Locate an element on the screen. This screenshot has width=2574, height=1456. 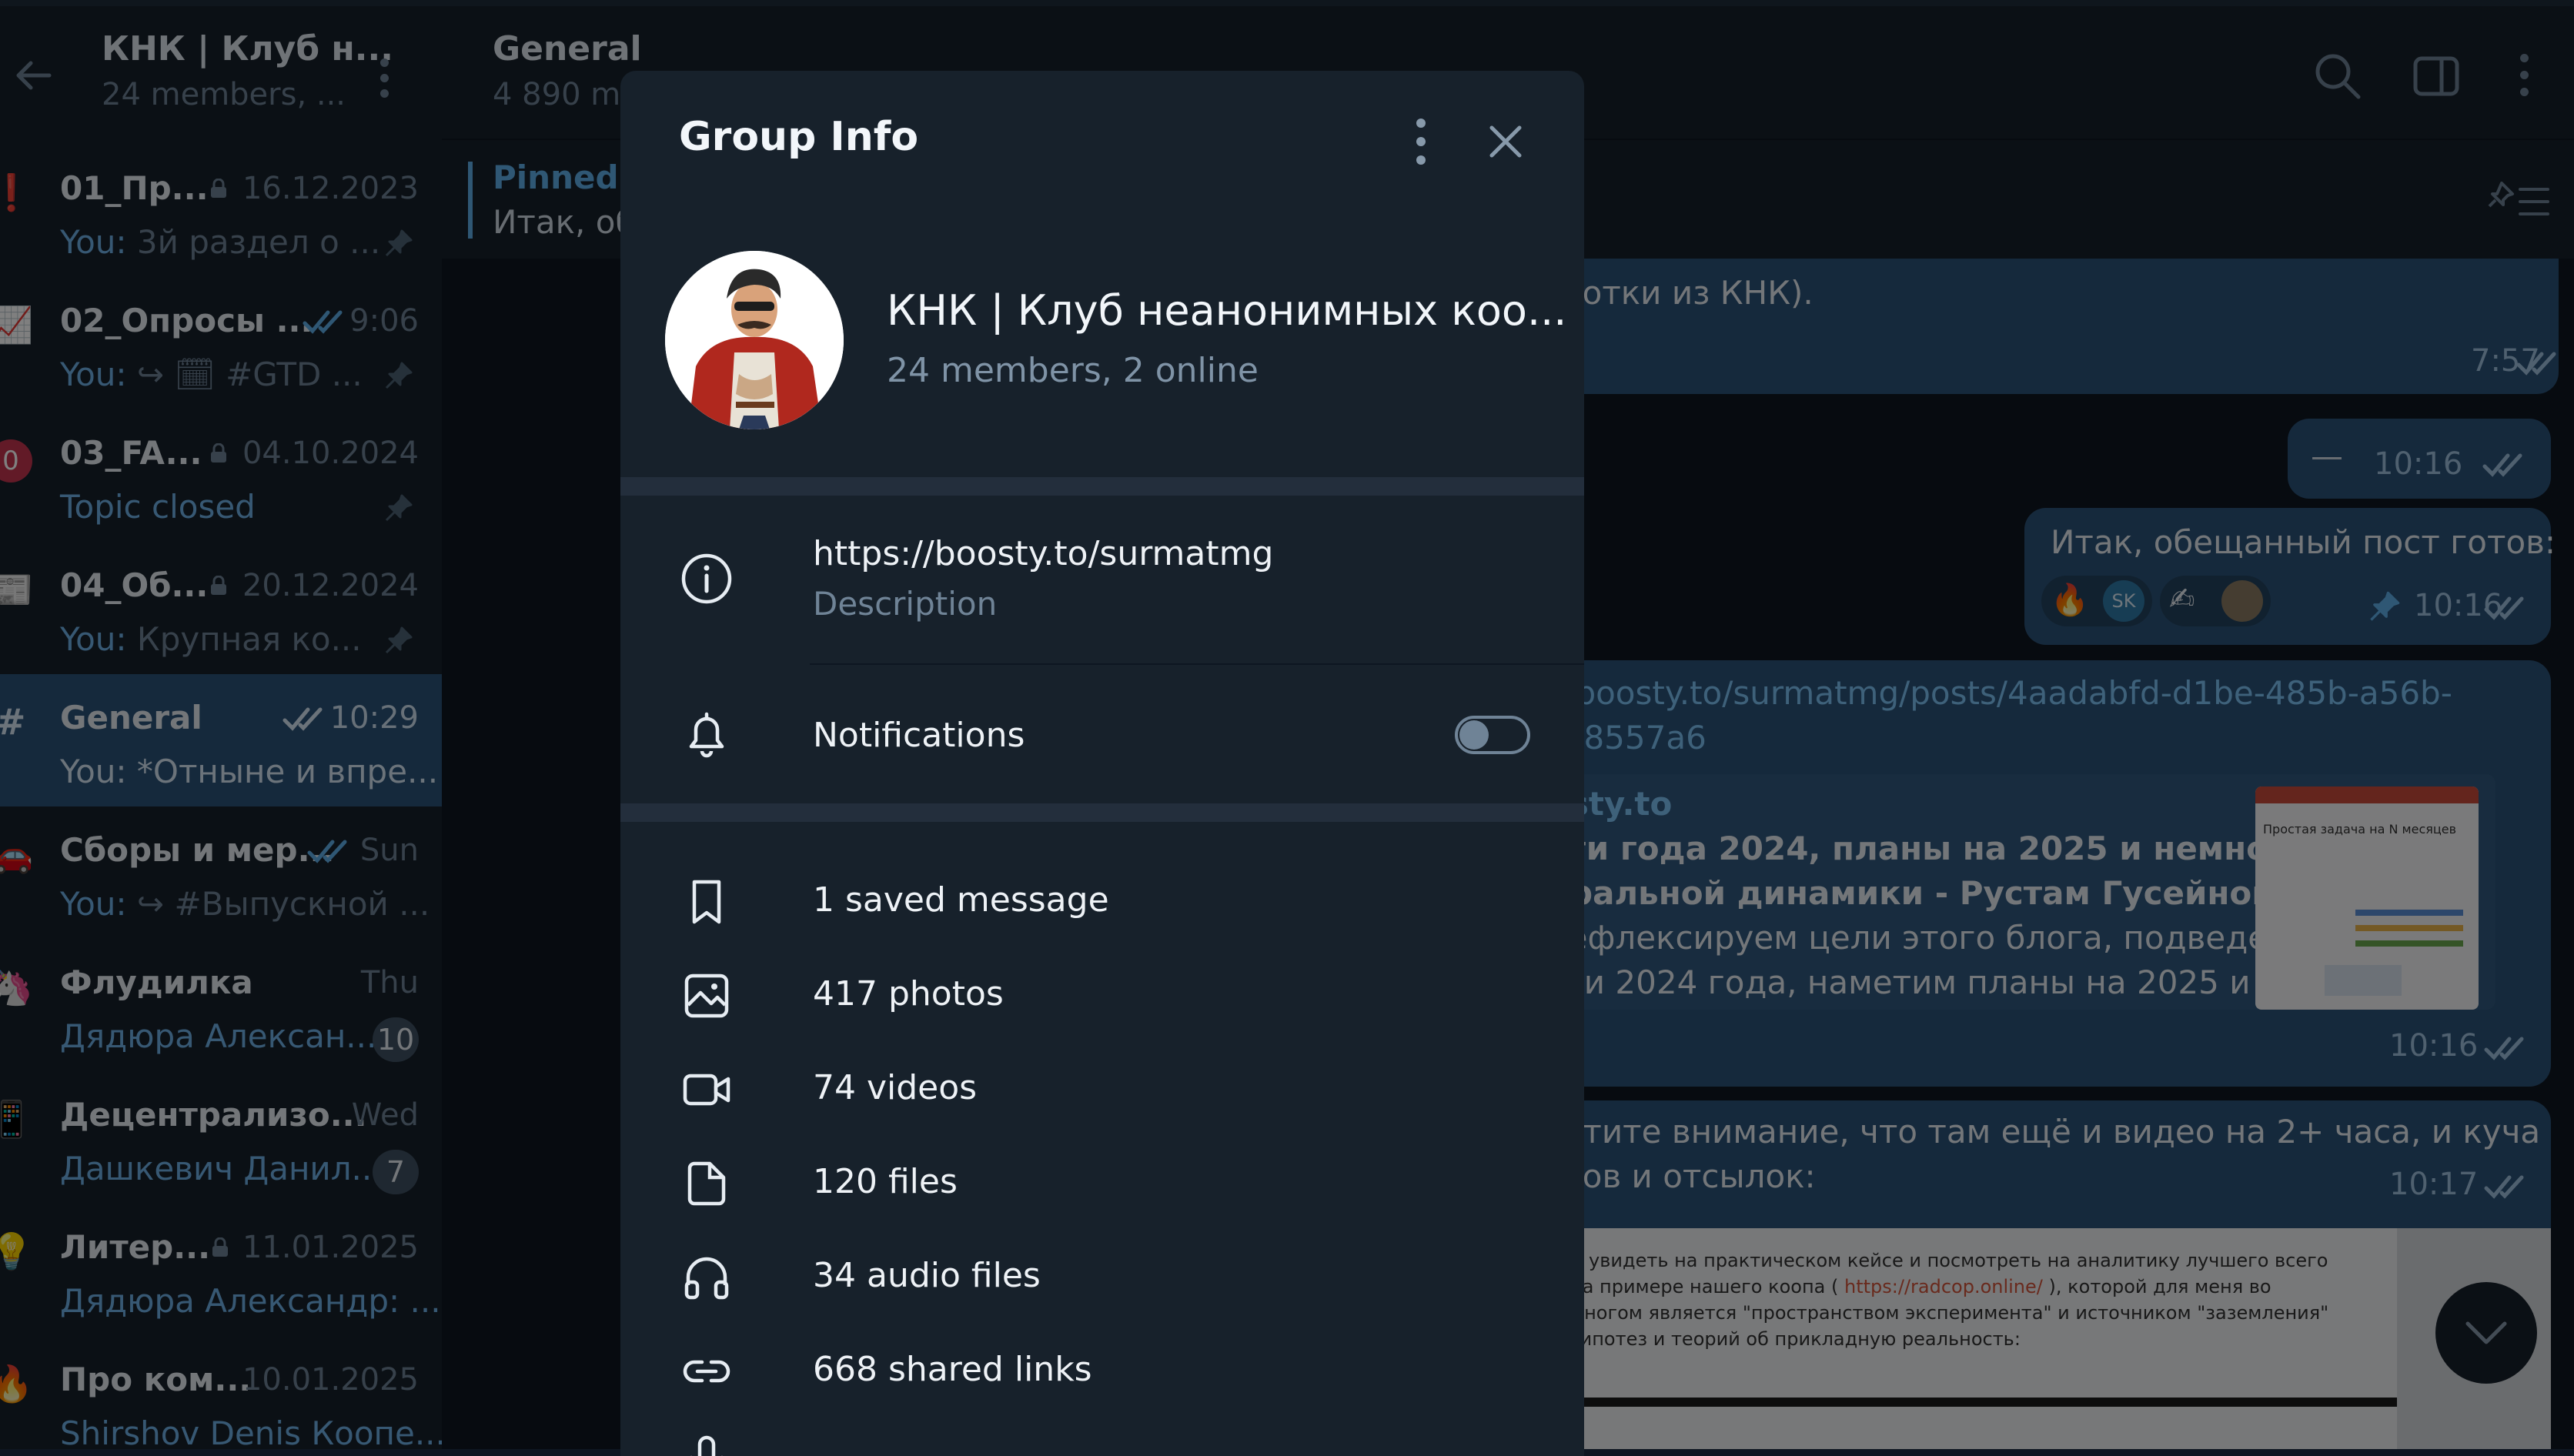
photos-count: 417 photos is located at coordinates (909, 994).